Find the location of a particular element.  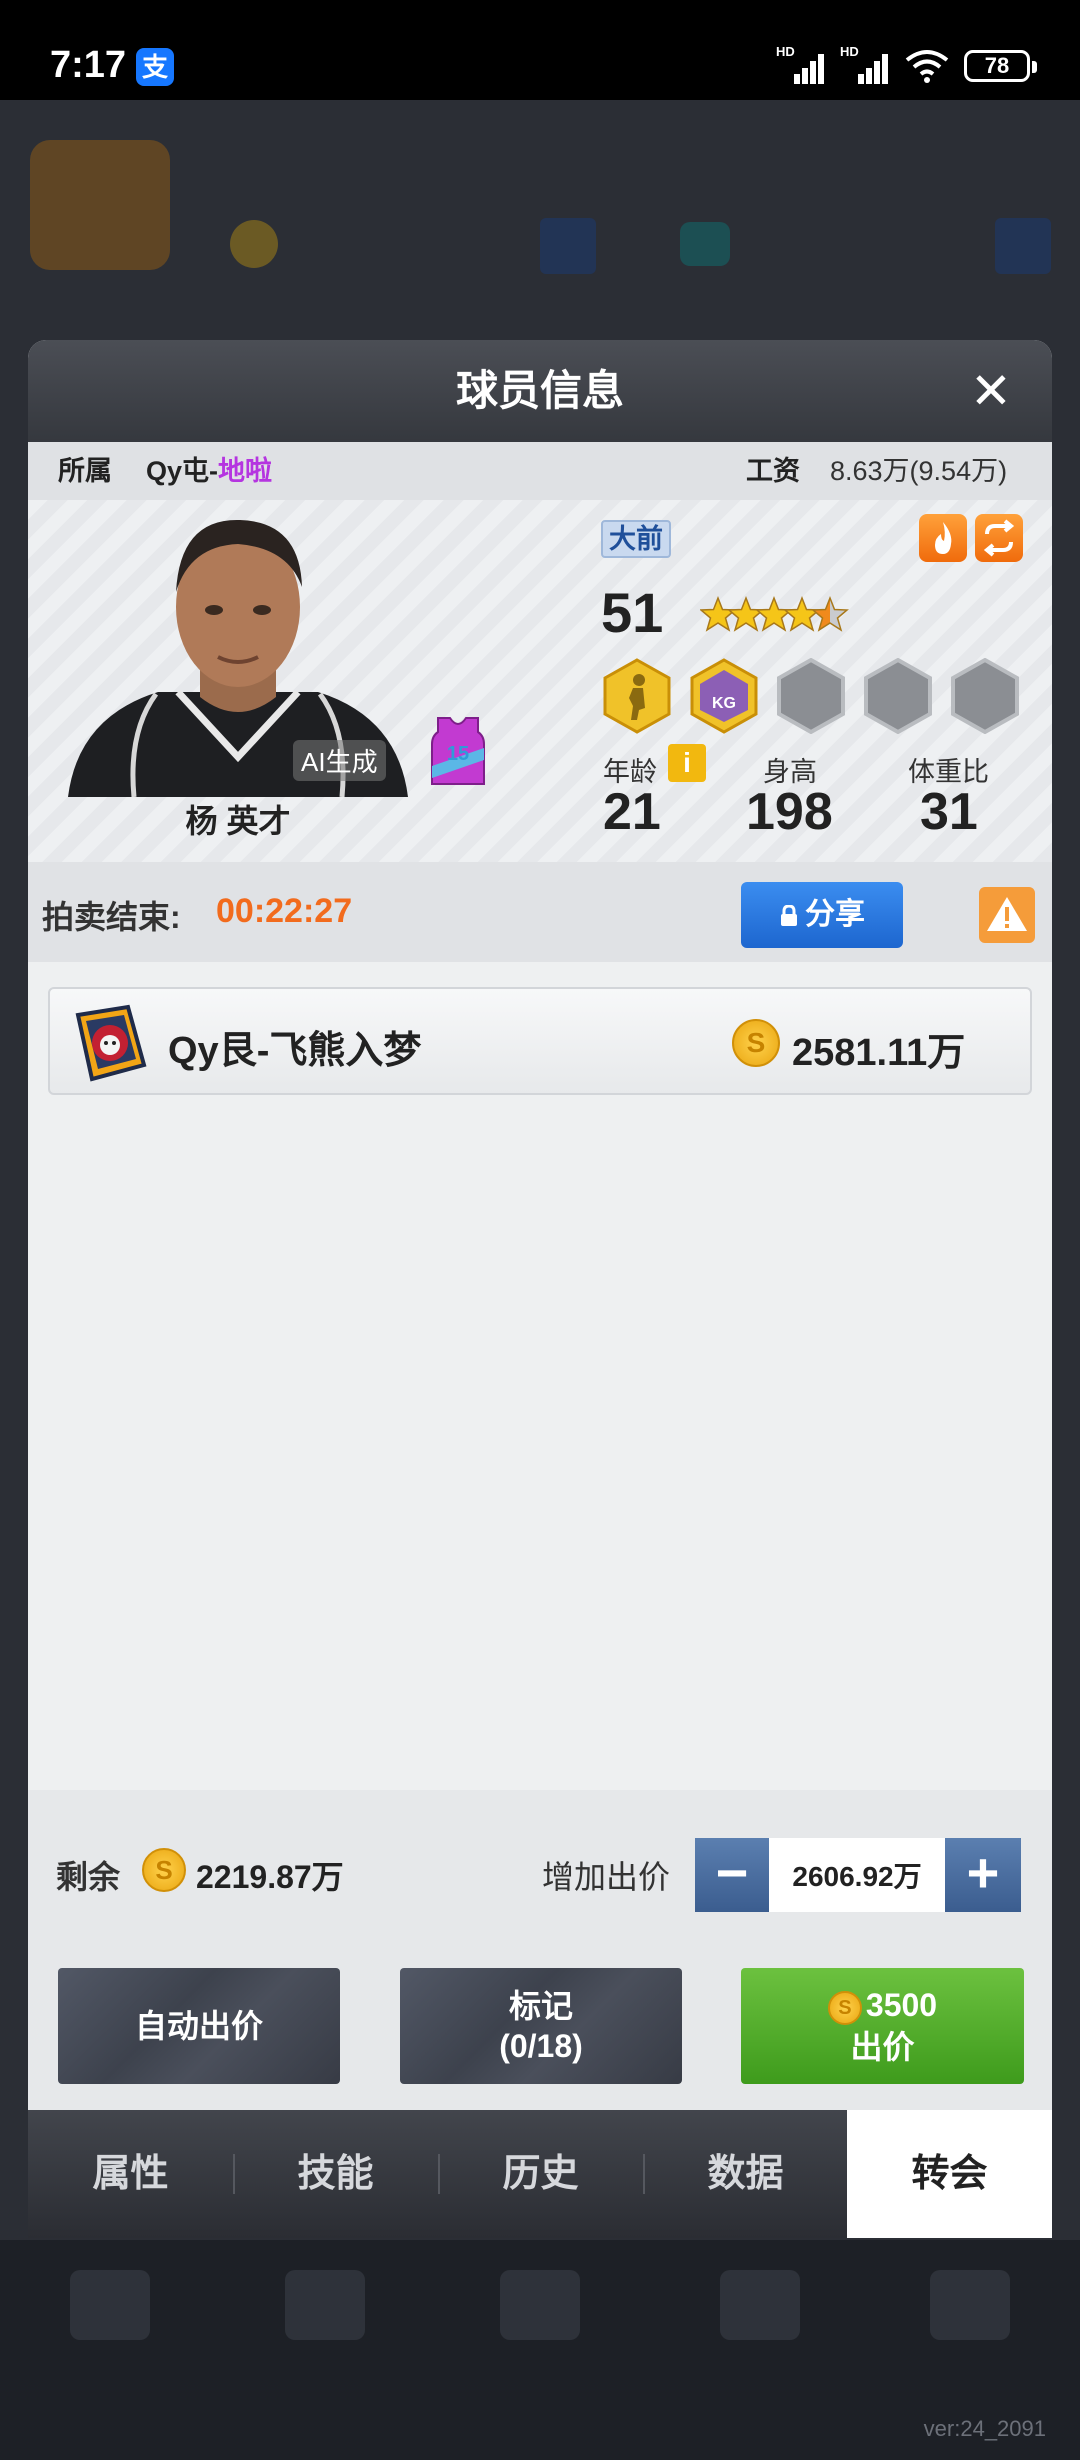

jersey-icon: 15 is located at coordinates (458, 750).